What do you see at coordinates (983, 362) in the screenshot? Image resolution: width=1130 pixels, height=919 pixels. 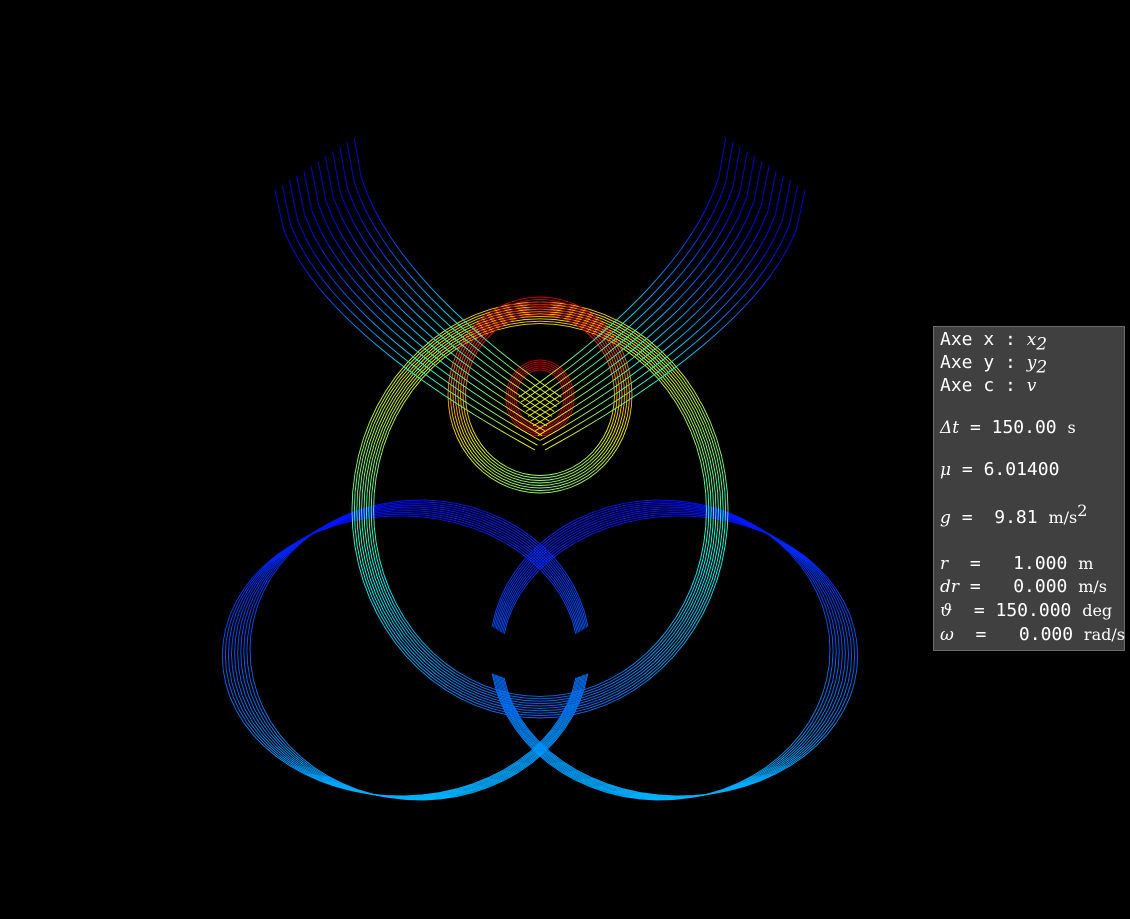 I see `axis-y-label: Axe y :` at bounding box center [983, 362].